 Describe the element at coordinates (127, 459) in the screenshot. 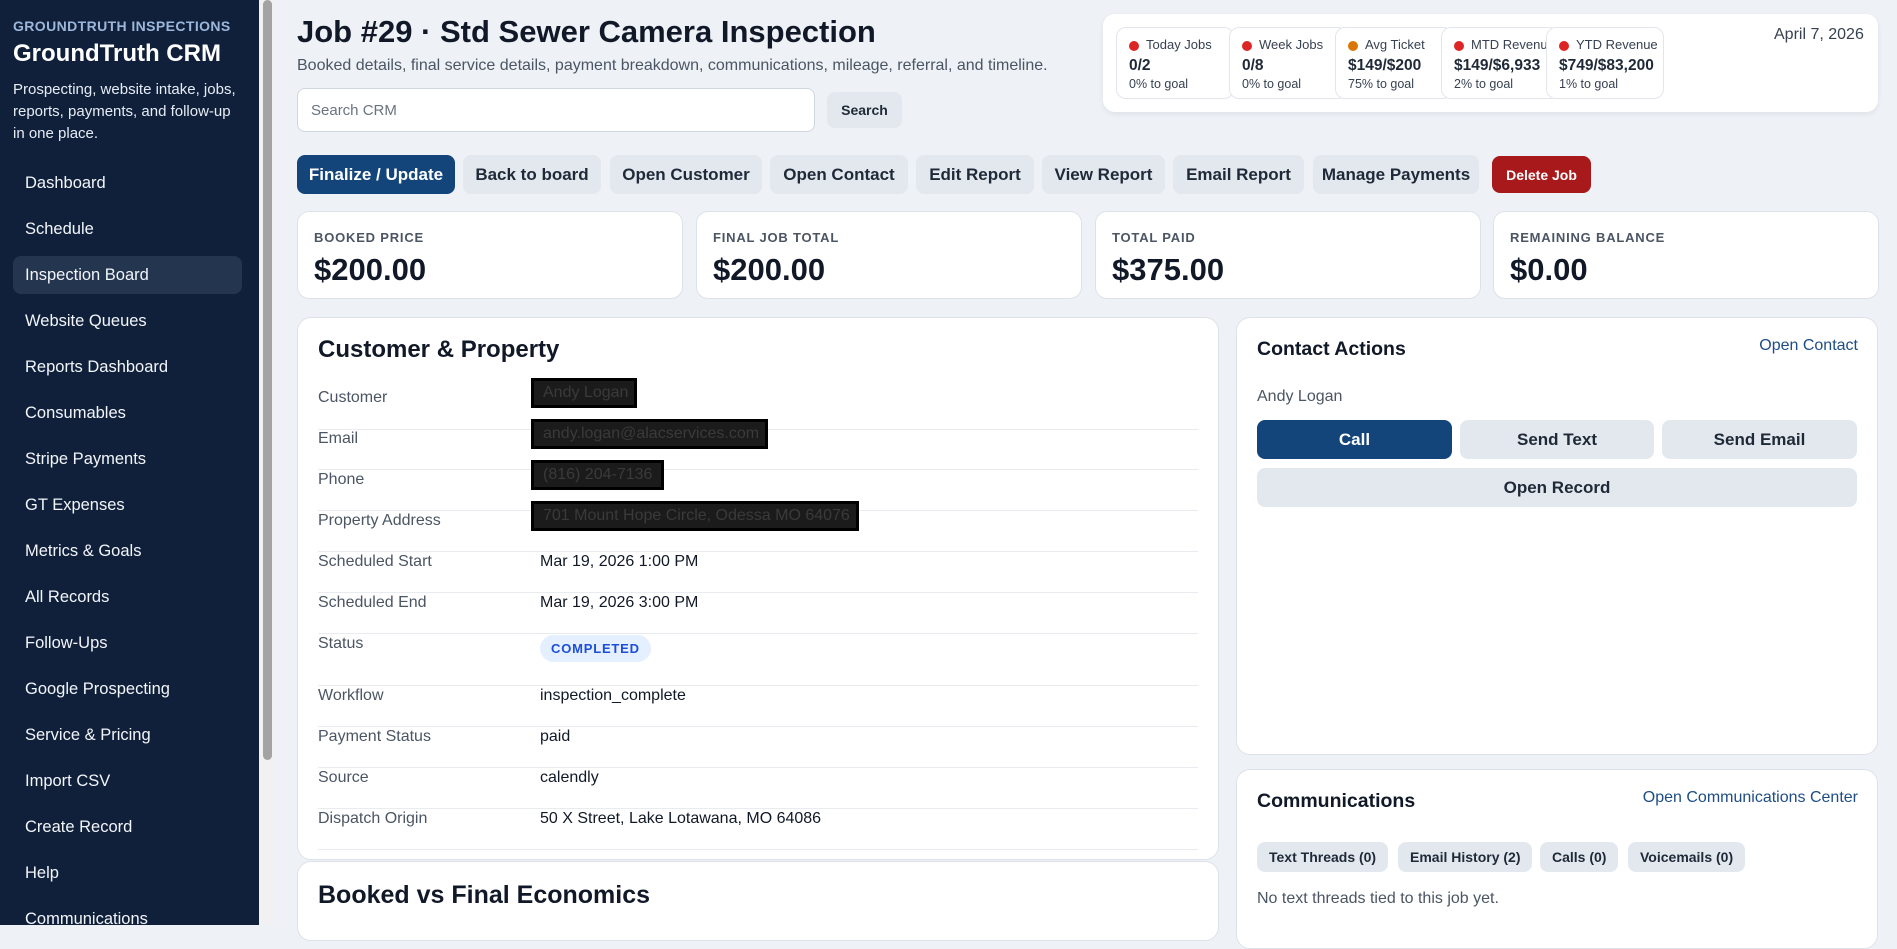

I see `sidebar-item-stripe-payments: Stripe Payments` at that location.